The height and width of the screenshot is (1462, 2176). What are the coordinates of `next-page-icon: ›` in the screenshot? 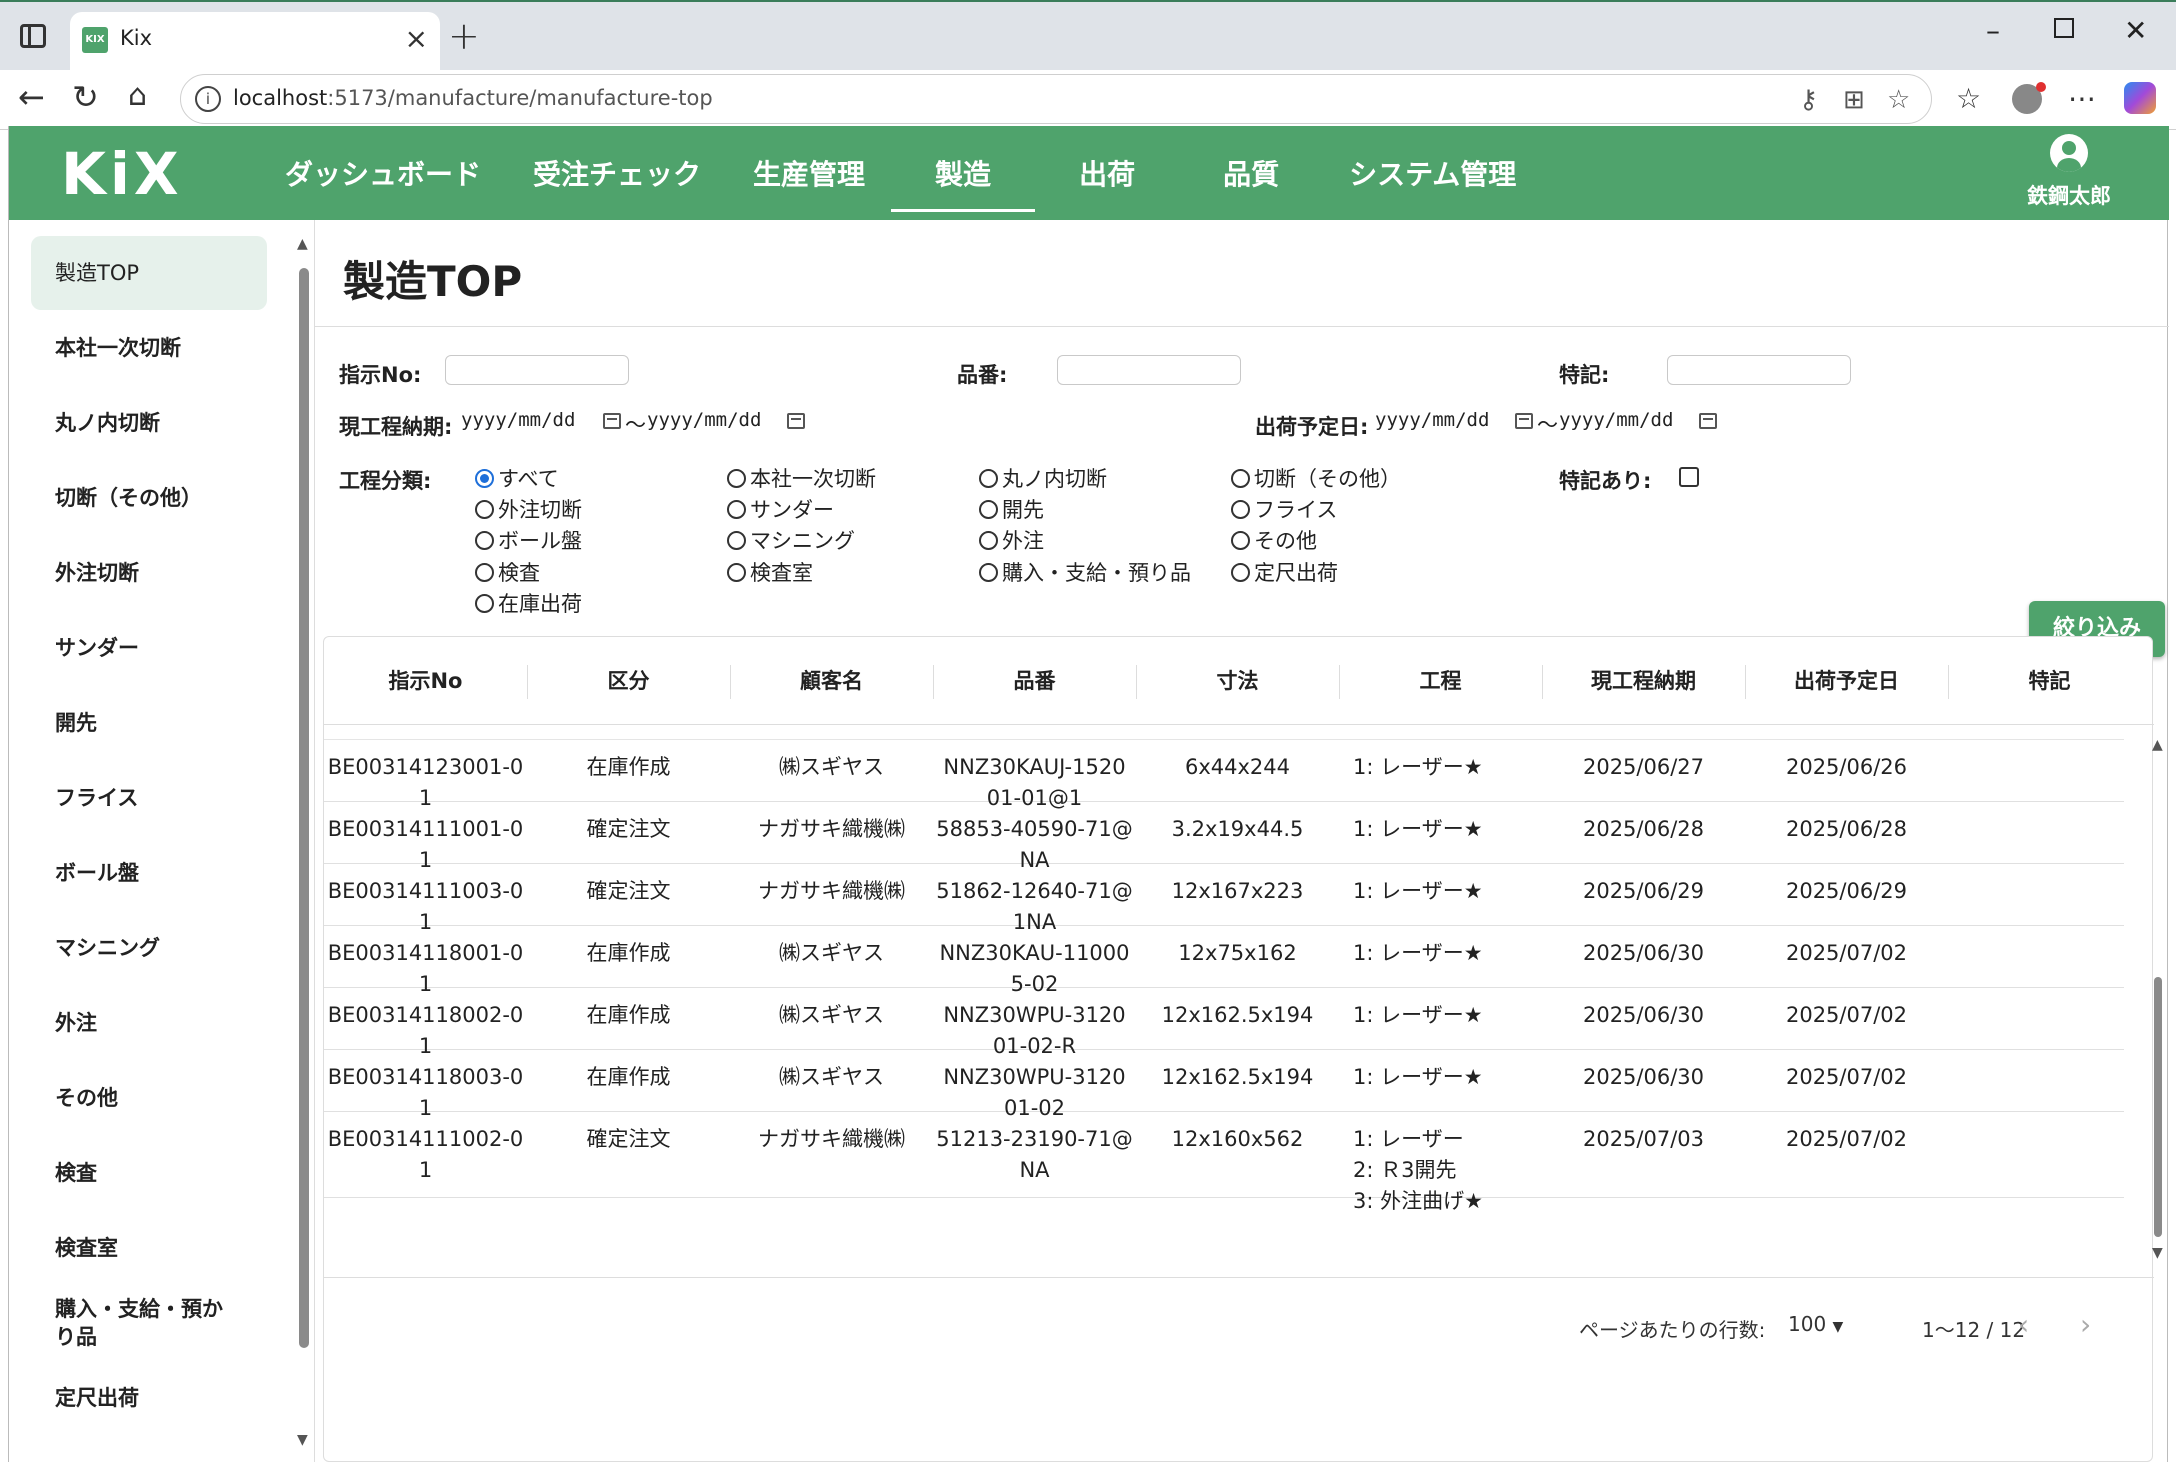 It's located at (2085, 1324).